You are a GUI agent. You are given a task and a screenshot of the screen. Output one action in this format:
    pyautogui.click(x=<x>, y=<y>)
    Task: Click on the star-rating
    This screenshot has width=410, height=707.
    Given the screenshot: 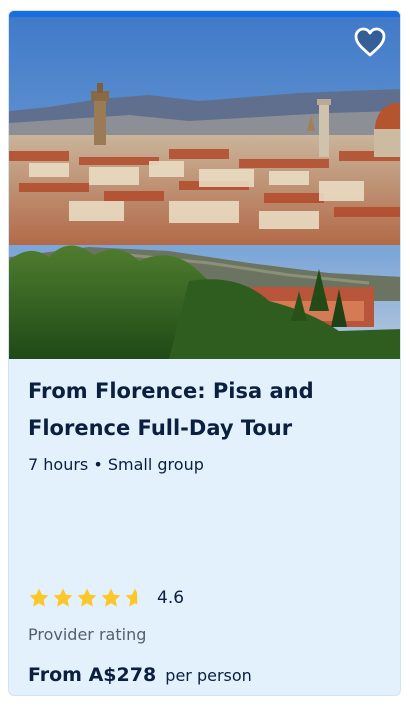 What is the action you would take?
    pyautogui.click(x=88, y=598)
    